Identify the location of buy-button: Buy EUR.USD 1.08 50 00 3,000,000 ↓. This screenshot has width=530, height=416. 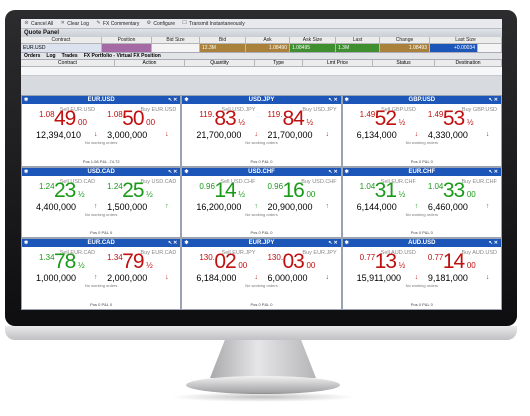
(140, 123).